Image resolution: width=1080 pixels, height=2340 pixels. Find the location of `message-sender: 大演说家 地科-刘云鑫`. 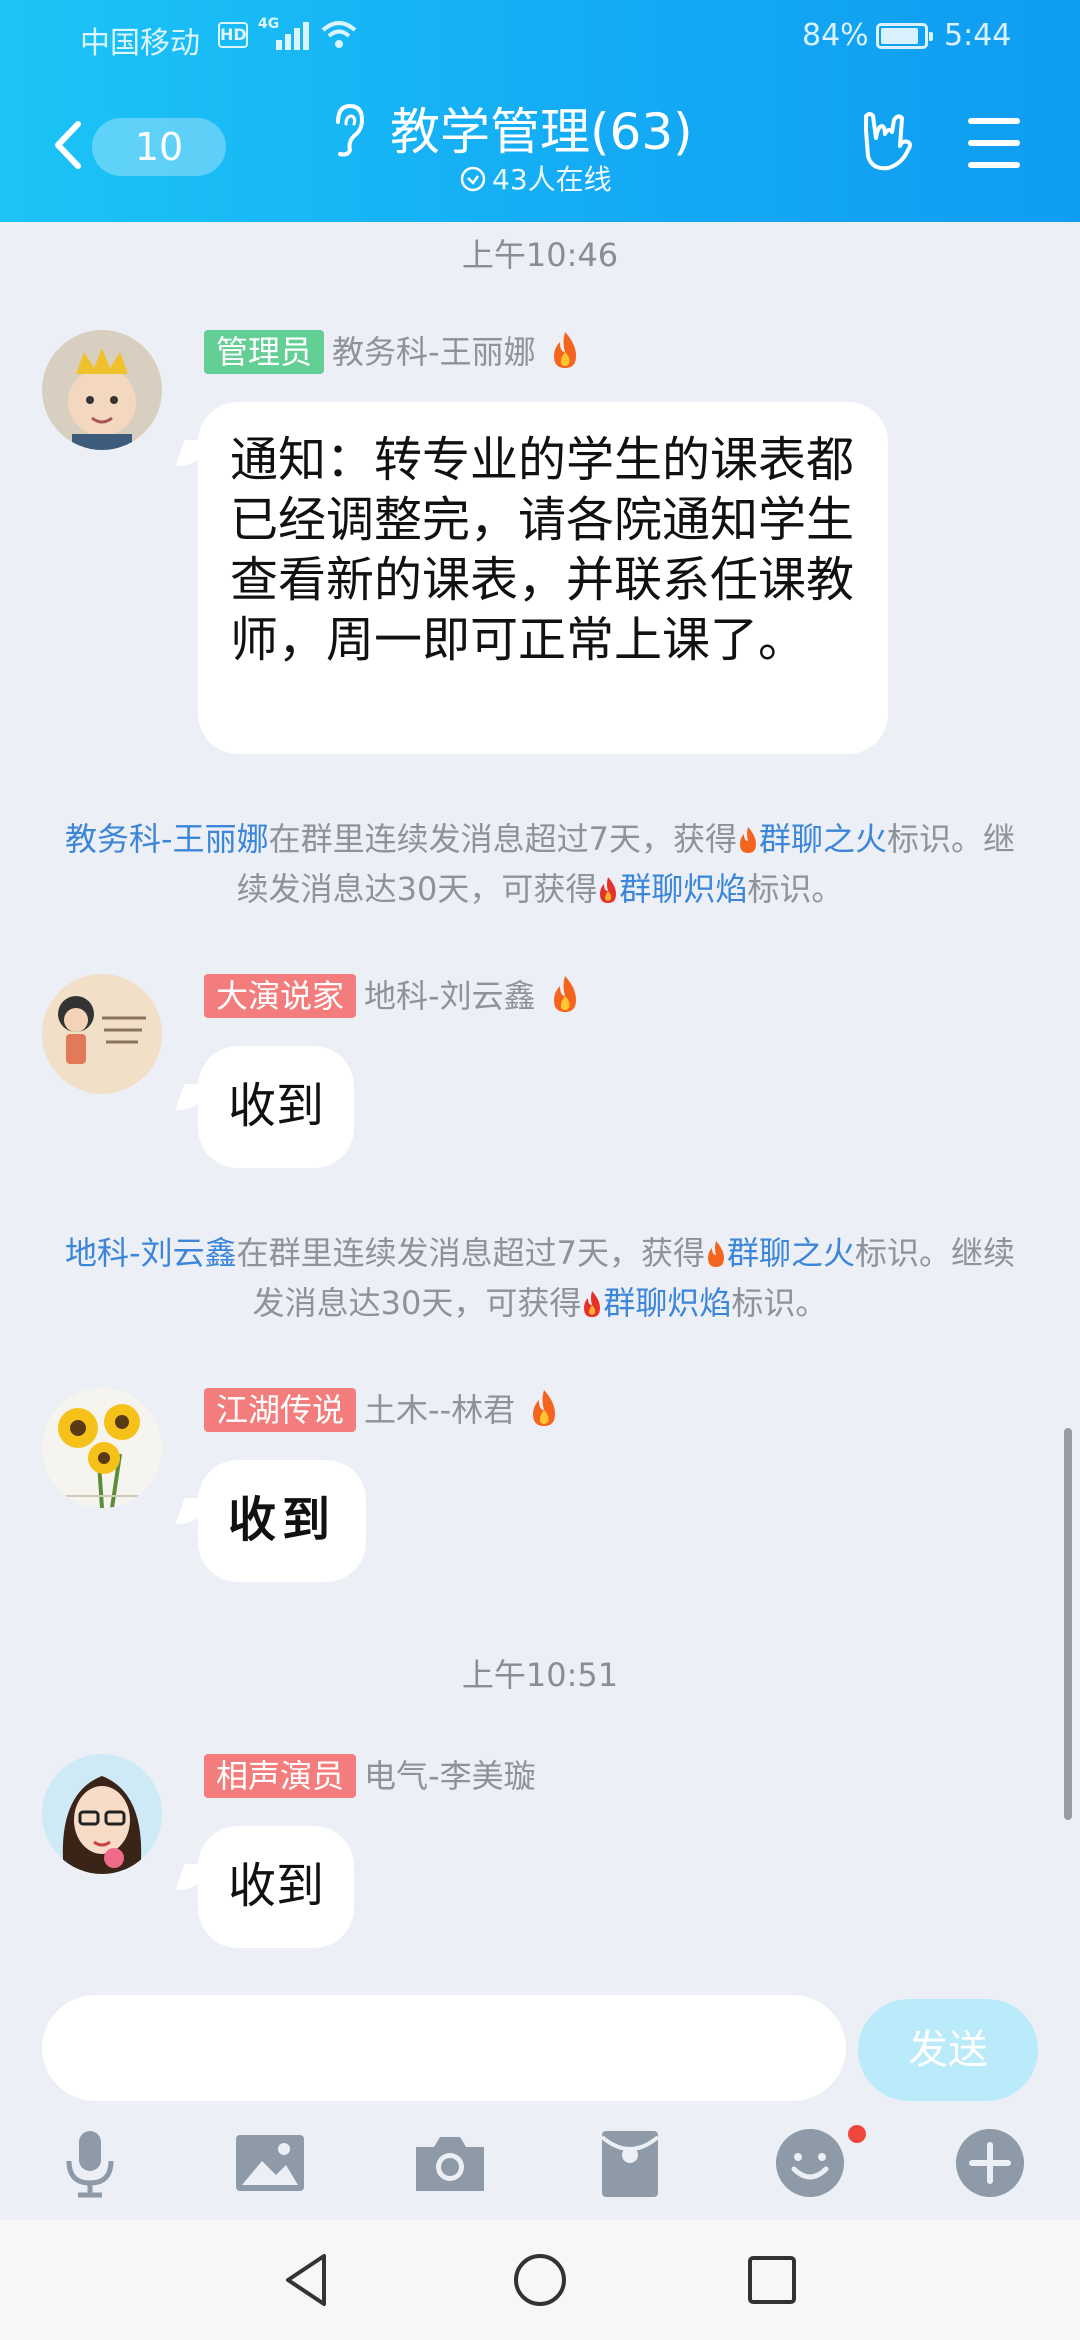

message-sender: 大演说家 地科-刘云鑫 is located at coordinates (393, 997).